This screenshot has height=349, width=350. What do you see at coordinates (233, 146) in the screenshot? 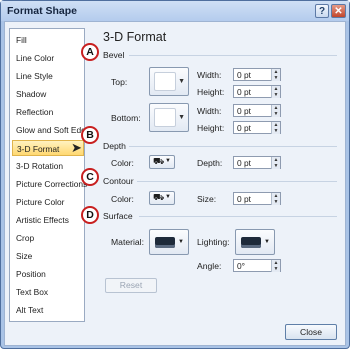
I see `depth-divider` at bounding box center [233, 146].